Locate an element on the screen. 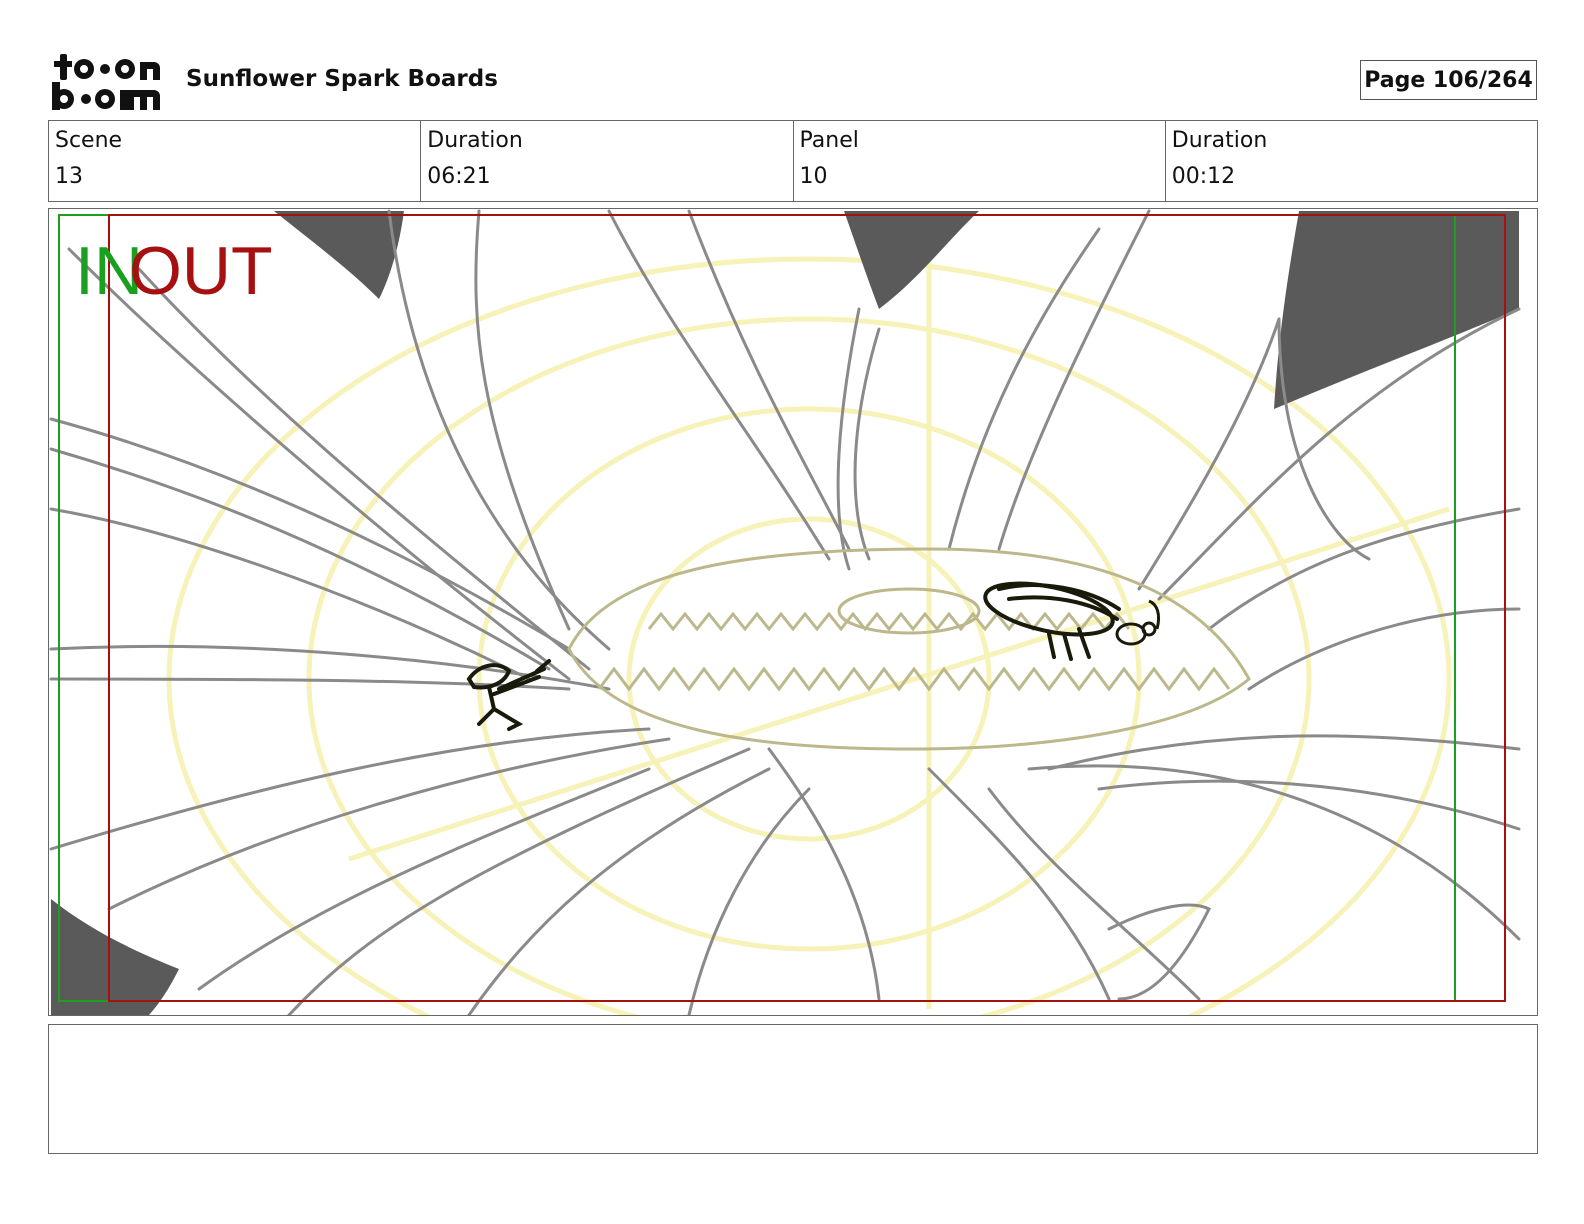  insect-figure is located at coordinates (1052, 621).